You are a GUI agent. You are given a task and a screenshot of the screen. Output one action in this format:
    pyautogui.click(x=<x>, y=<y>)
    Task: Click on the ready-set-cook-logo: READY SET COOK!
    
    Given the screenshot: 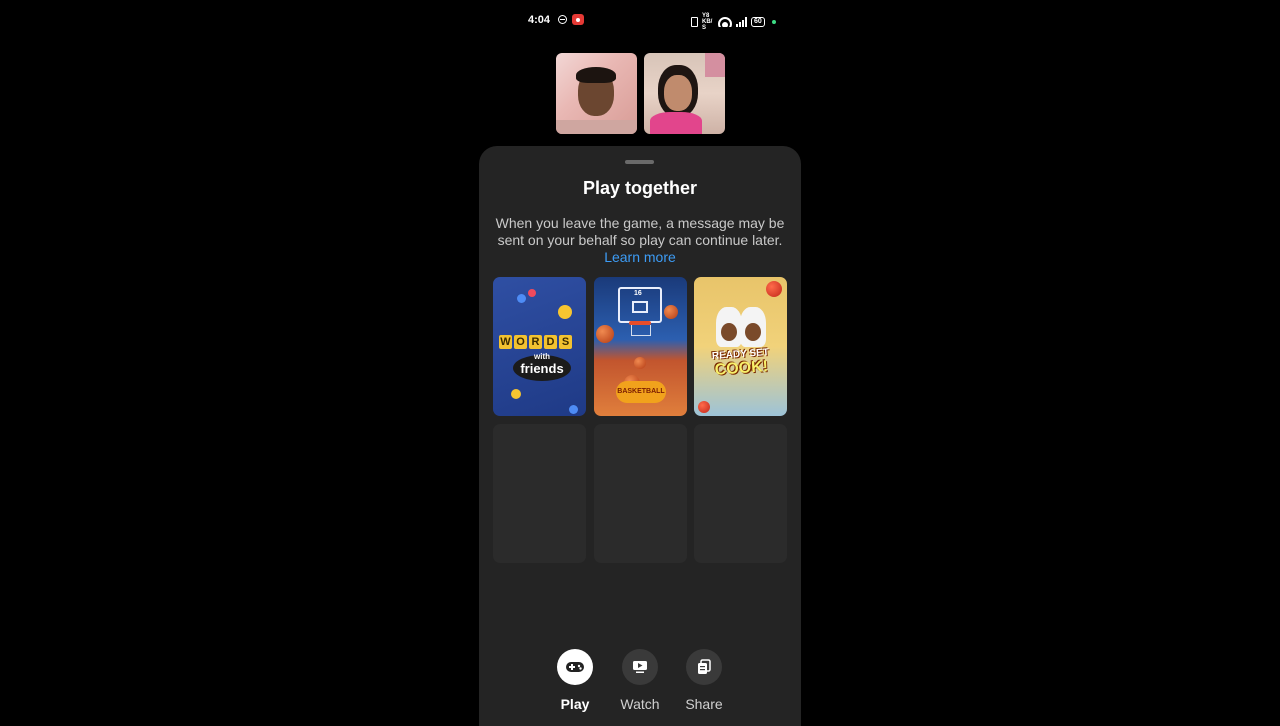 What is the action you would take?
    pyautogui.click(x=740, y=363)
    